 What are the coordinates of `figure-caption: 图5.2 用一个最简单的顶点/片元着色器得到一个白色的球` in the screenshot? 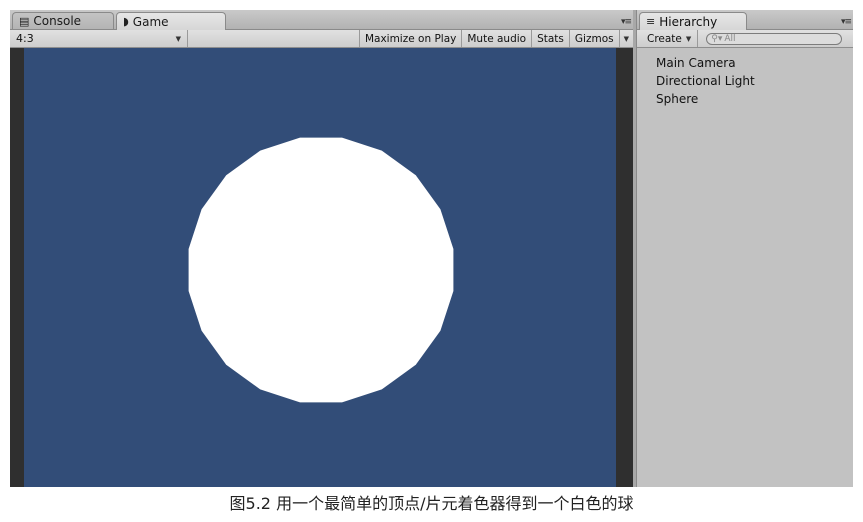 It's located at (431, 503).